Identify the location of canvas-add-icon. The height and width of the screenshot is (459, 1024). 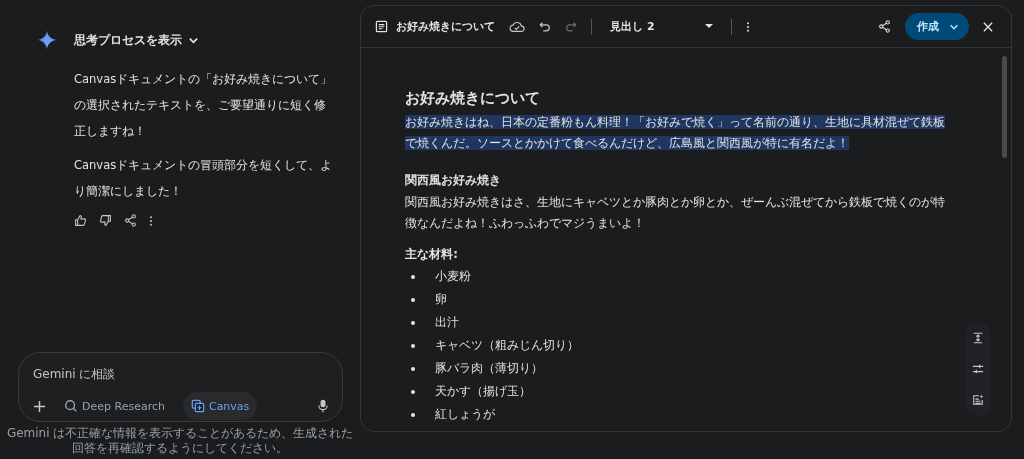
(197, 406).